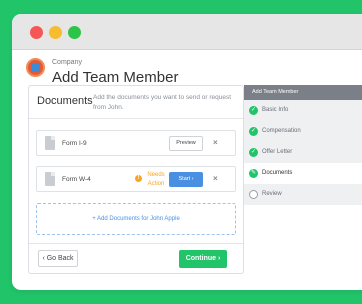  What do you see at coordinates (303, 110) in the screenshot?
I see `step-basic-info: ✓ Basic Info` at bounding box center [303, 110].